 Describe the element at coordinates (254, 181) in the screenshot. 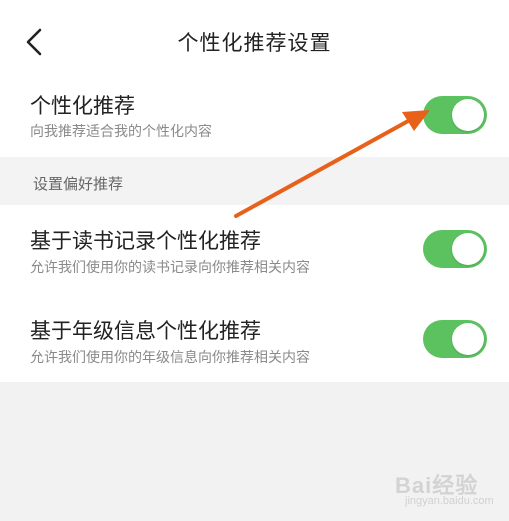

I see `section-header: 设置偏好推荐` at that location.